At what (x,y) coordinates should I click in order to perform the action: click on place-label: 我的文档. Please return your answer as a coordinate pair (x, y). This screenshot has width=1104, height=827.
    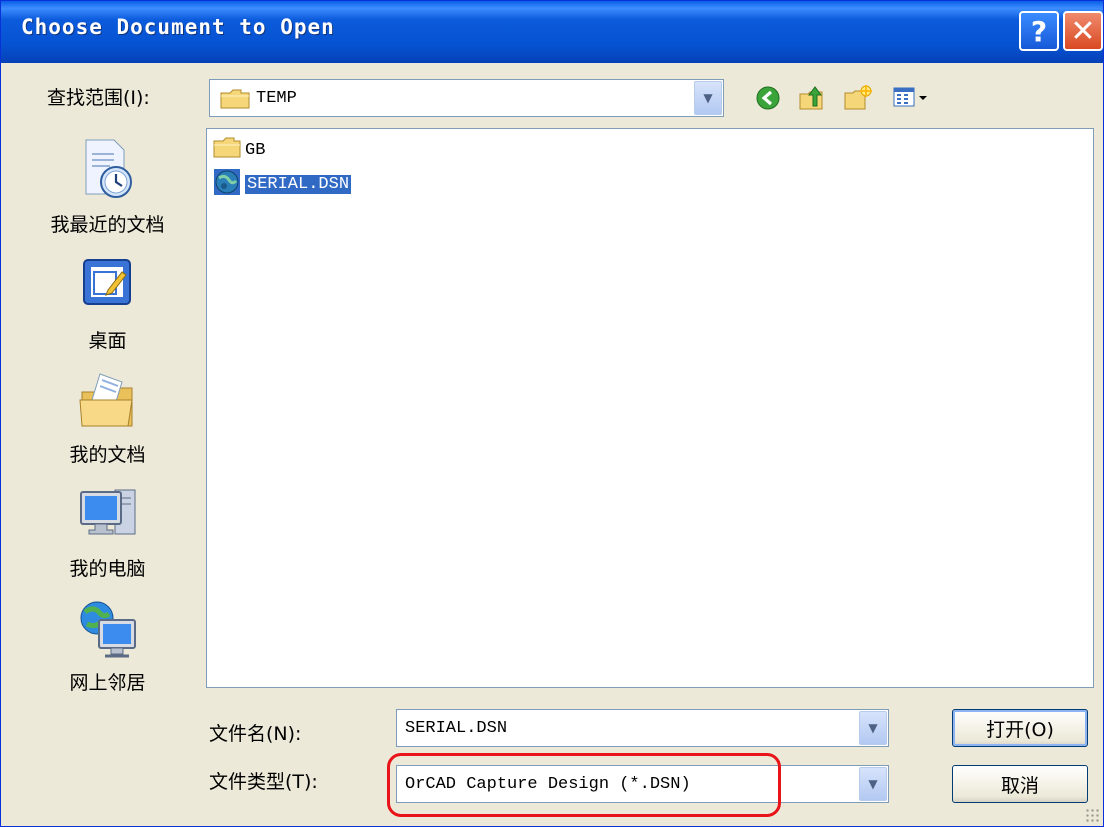
    Looking at the image, I should click on (107, 455).